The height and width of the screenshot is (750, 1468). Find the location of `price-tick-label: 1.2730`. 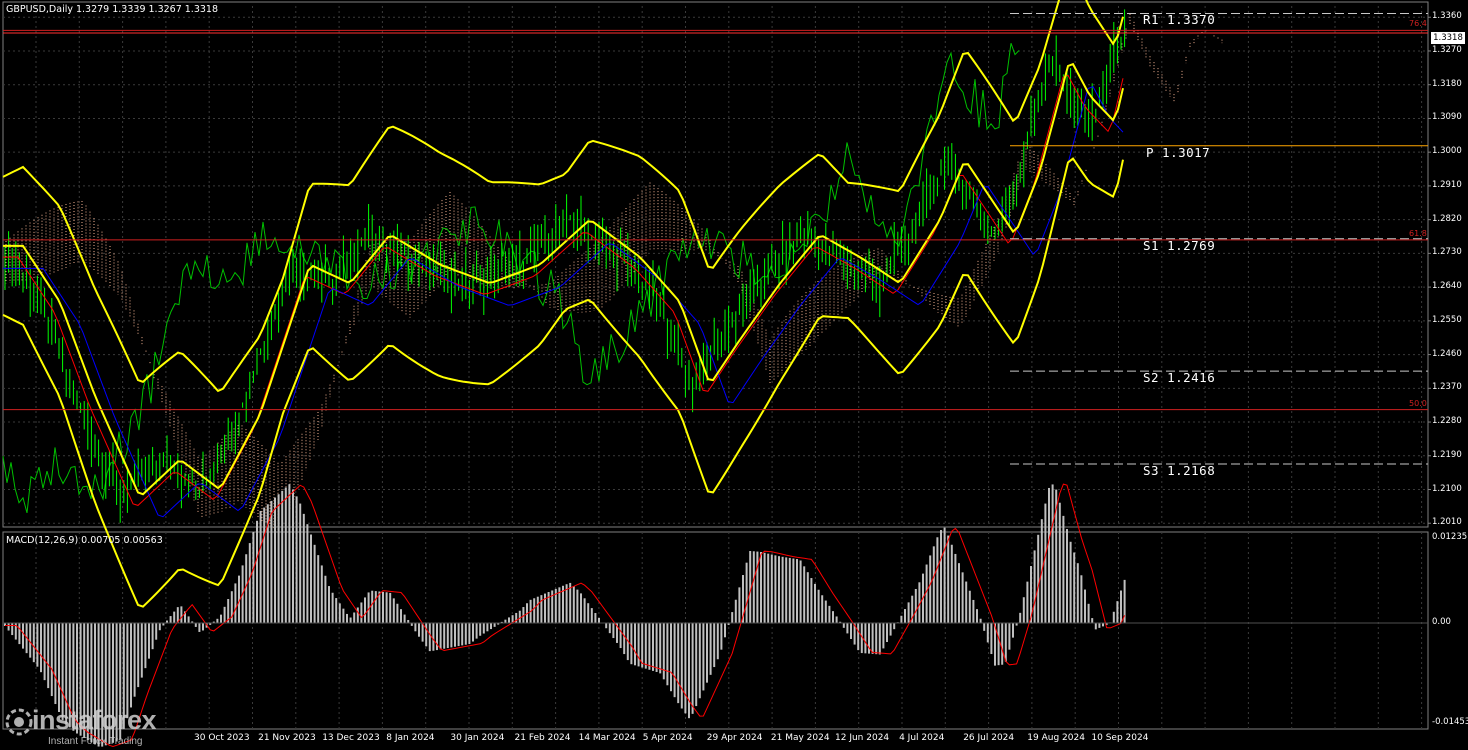

price-tick-label: 1.2730 is located at coordinates (1447, 252).